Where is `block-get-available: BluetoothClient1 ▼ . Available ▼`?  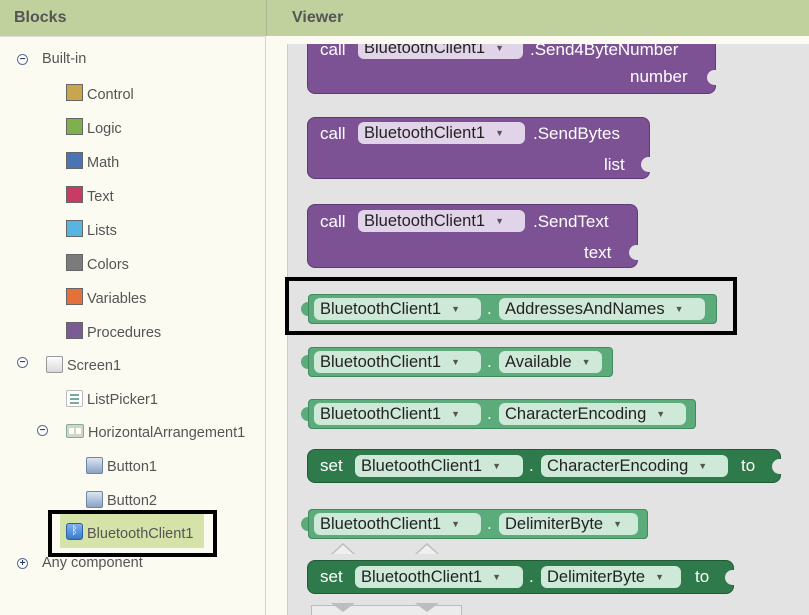 block-get-available: BluetoothClient1 ▼ . Available ▼ is located at coordinates (460, 362).